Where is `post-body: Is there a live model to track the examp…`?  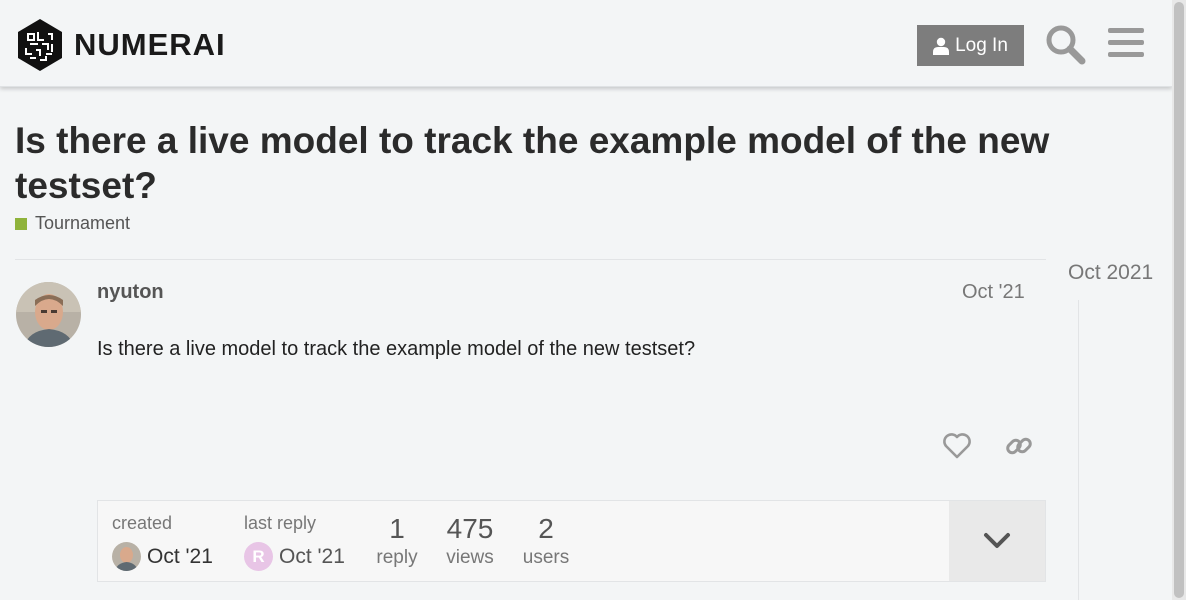 post-body: Is there a live model to track the examp… is located at coordinates (396, 349).